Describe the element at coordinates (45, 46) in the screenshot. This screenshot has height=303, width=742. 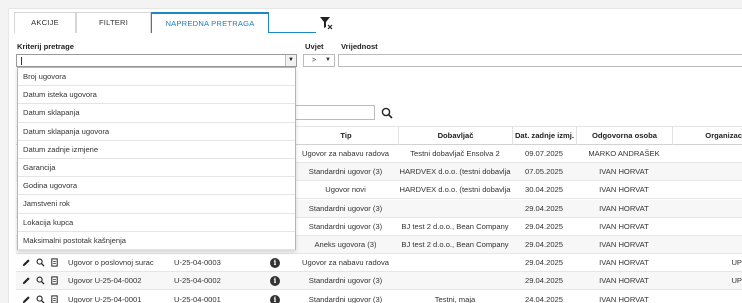
I see `criteria-label: Kriterij pretrage` at that location.